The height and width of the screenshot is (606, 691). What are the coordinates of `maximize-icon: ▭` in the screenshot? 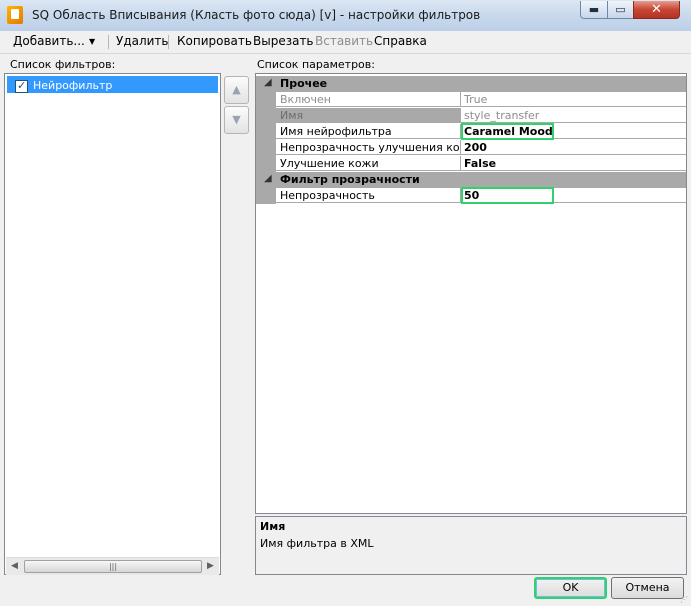 It's located at (620, 9).